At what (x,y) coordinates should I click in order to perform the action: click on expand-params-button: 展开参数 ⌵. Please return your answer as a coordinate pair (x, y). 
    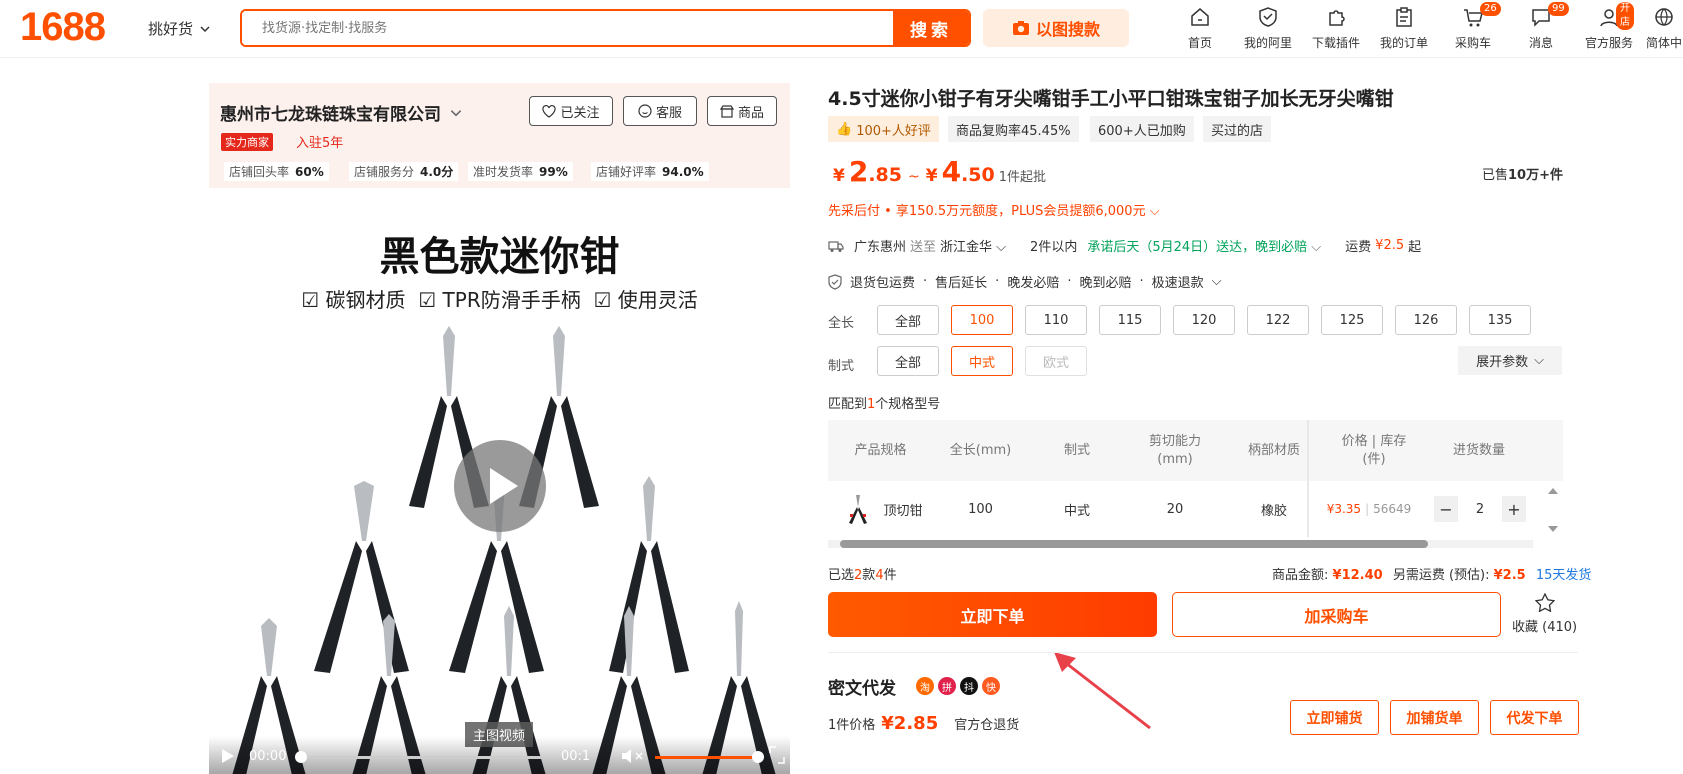
    Looking at the image, I should click on (1510, 360).